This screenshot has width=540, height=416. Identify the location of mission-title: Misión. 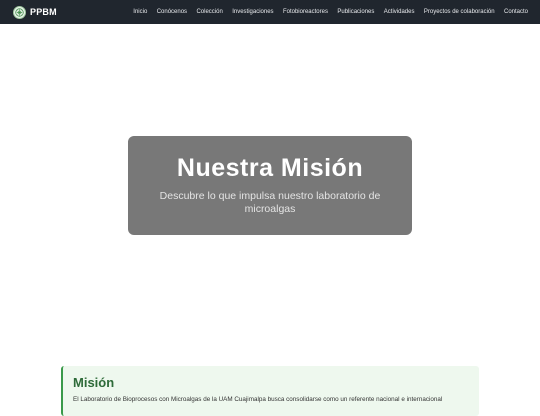
(94, 382).